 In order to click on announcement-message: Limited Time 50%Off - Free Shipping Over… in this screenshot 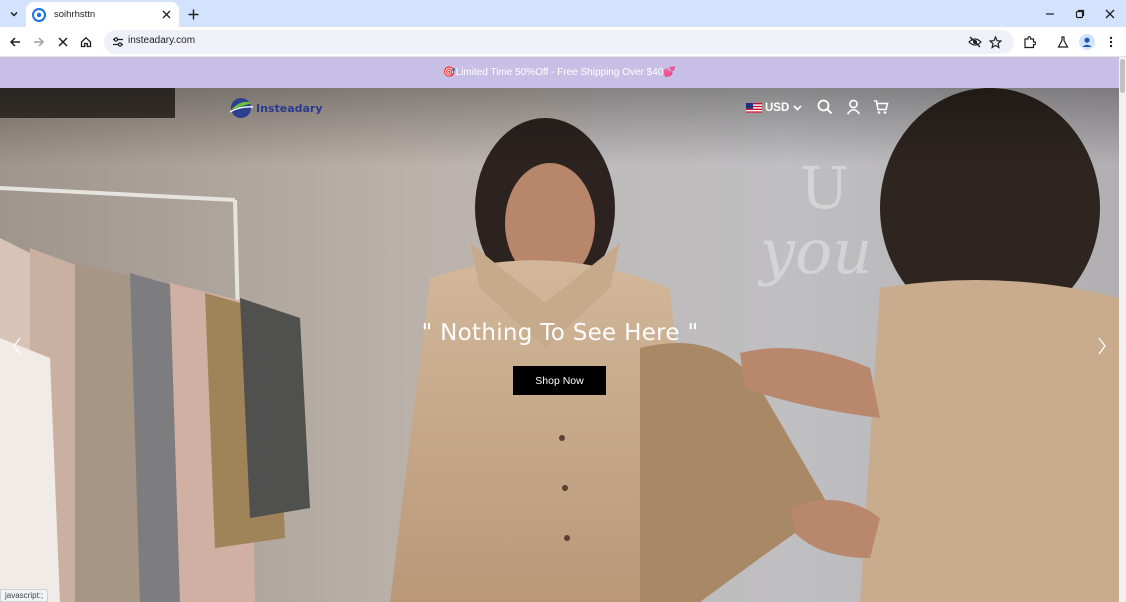, I will do `click(559, 72)`.